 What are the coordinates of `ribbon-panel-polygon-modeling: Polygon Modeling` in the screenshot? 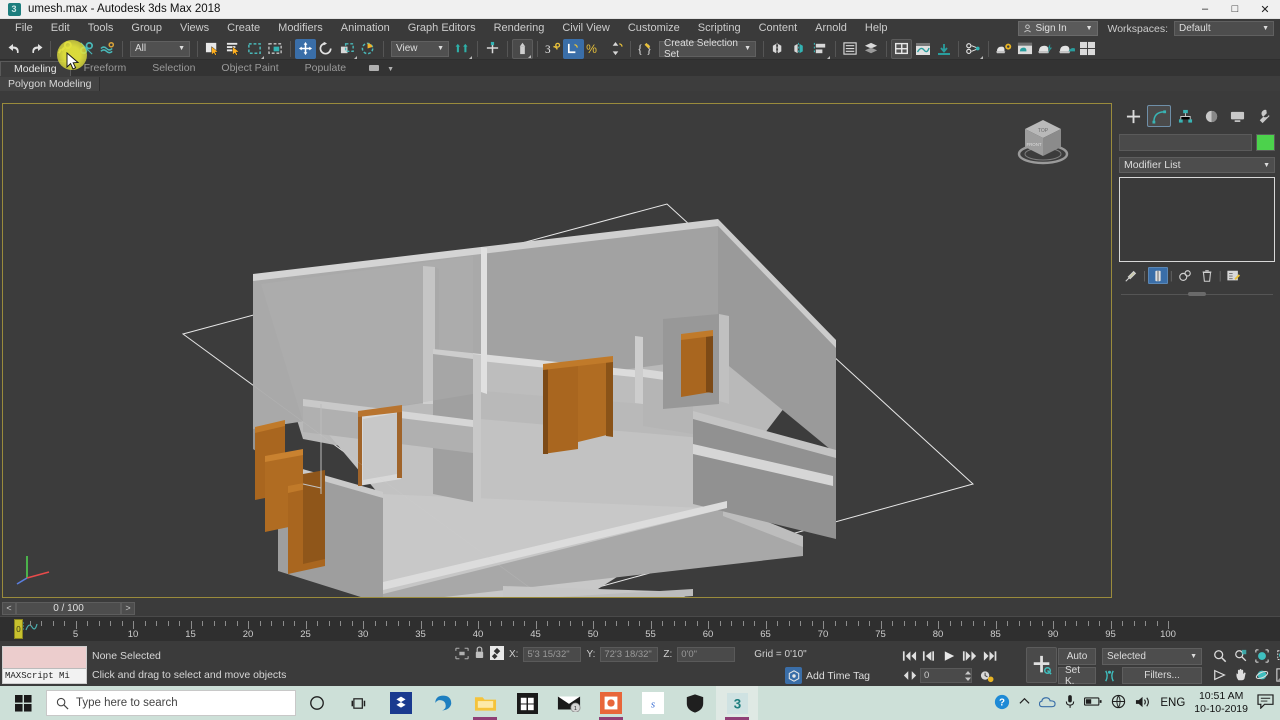 It's located at (50, 83).